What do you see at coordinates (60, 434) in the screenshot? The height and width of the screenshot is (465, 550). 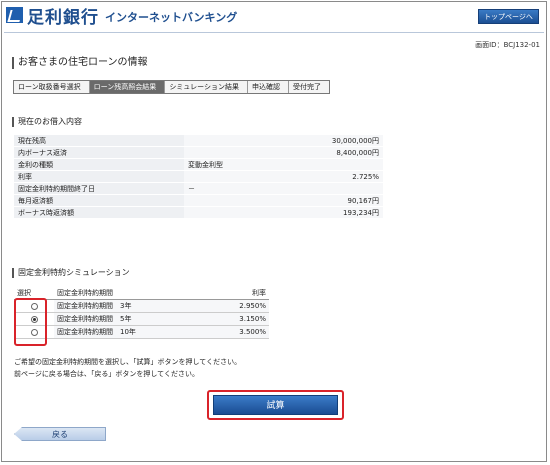 I see `back-button: 戻る` at bounding box center [60, 434].